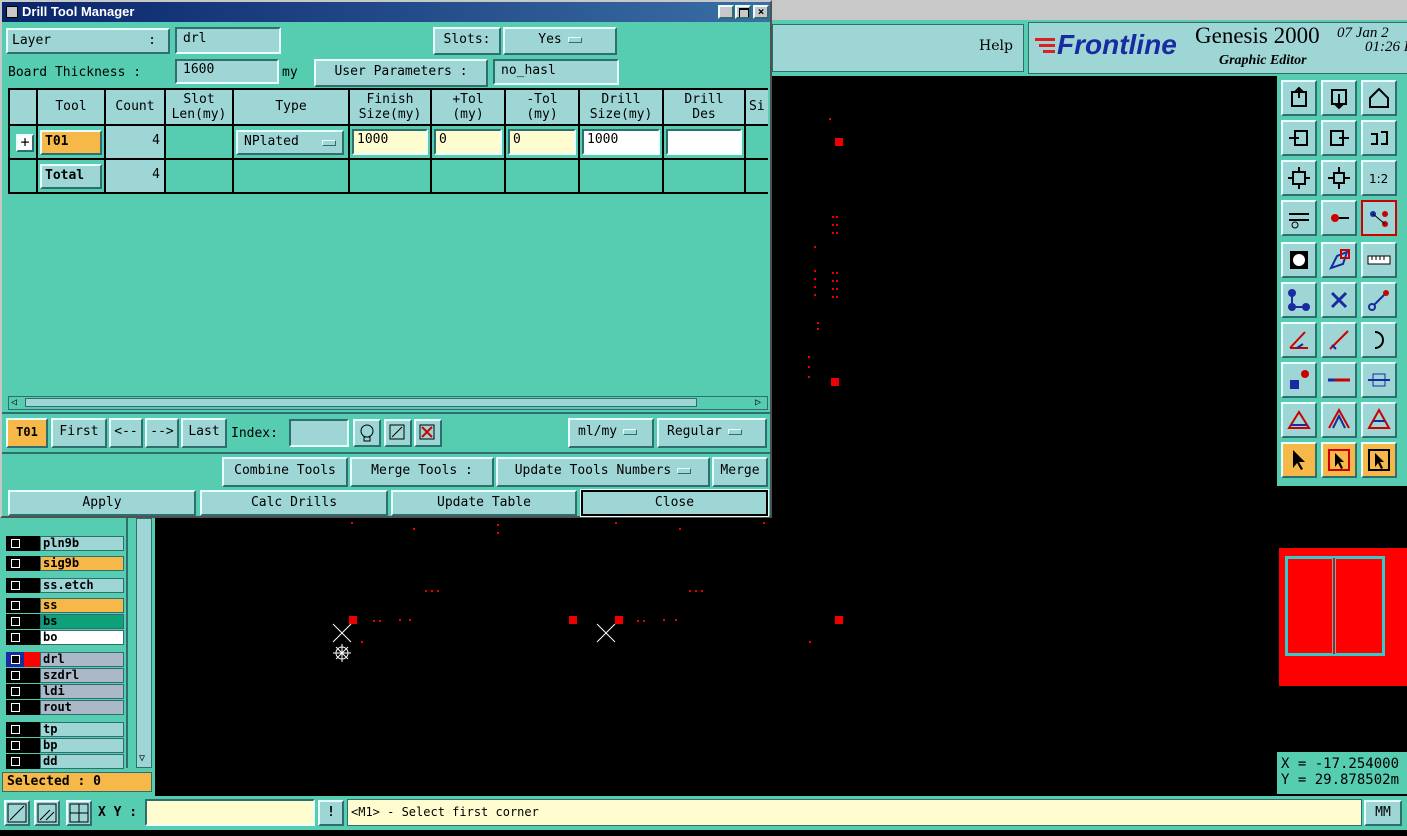 This screenshot has width=1407, height=836. What do you see at coordinates (391, 107) in the screenshot?
I see `col-finish-size: Finish Size(my)` at bounding box center [391, 107].